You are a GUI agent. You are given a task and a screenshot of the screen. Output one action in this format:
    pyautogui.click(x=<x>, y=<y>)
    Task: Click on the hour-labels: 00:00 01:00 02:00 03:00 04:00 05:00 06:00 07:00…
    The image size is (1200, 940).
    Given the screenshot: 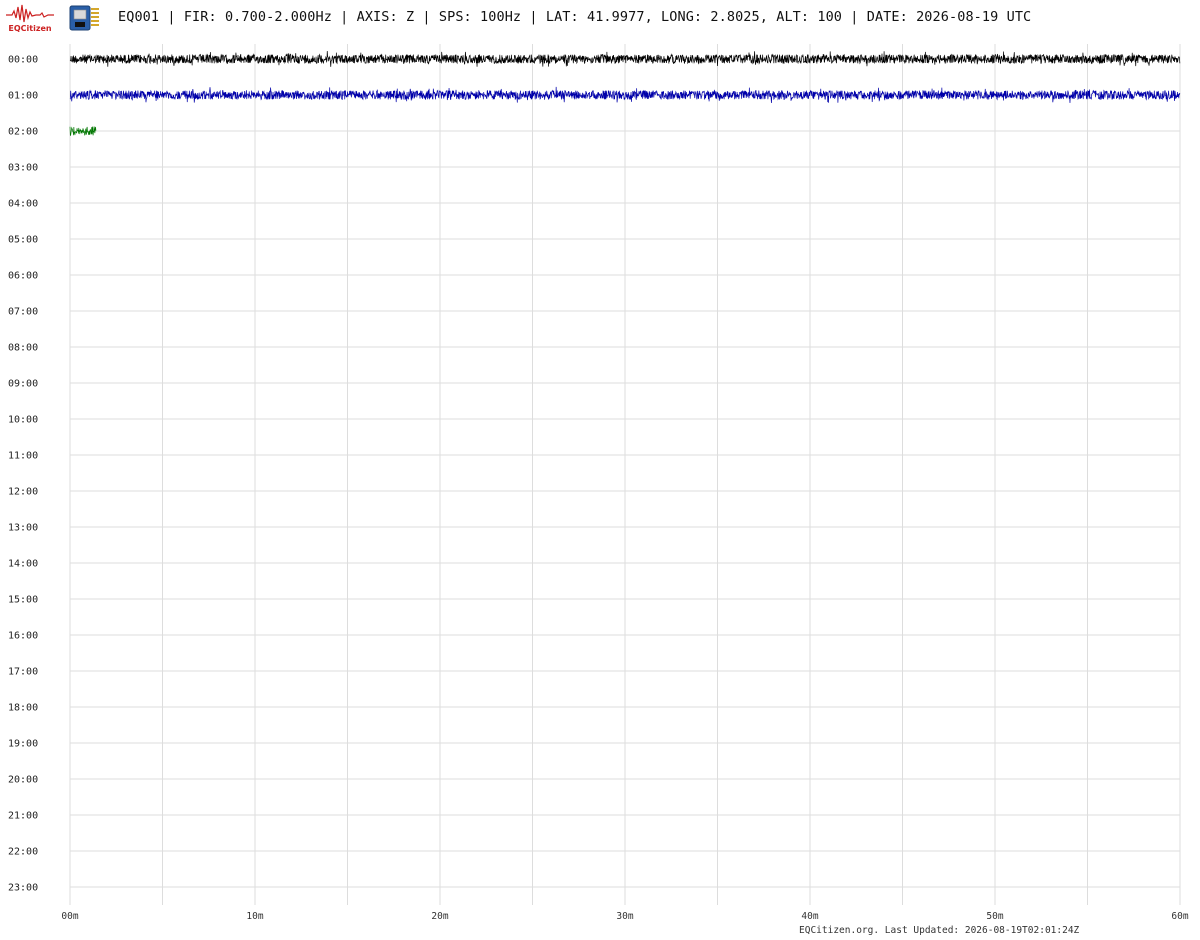 What is the action you would take?
    pyautogui.click(x=23, y=474)
    